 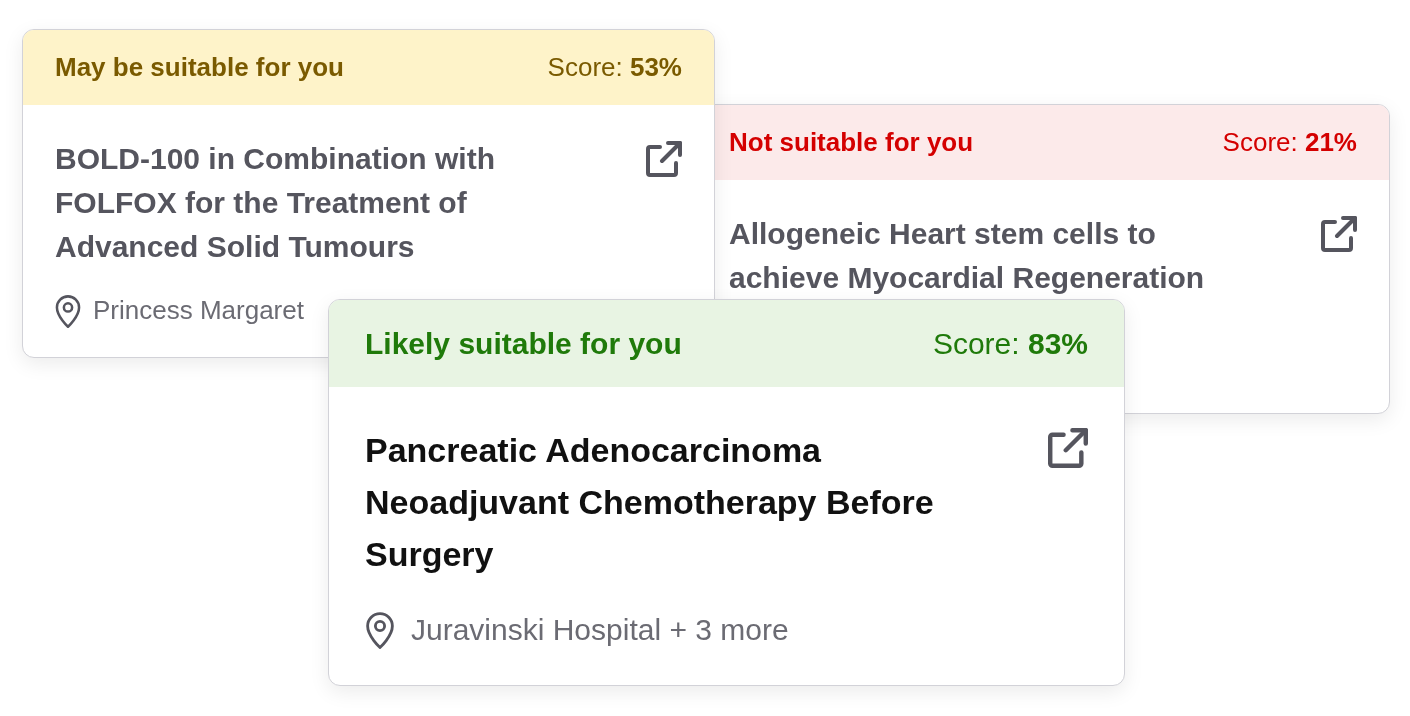 What do you see at coordinates (199, 67) in the screenshot?
I see `suitability-label: May be suitable for you` at bounding box center [199, 67].